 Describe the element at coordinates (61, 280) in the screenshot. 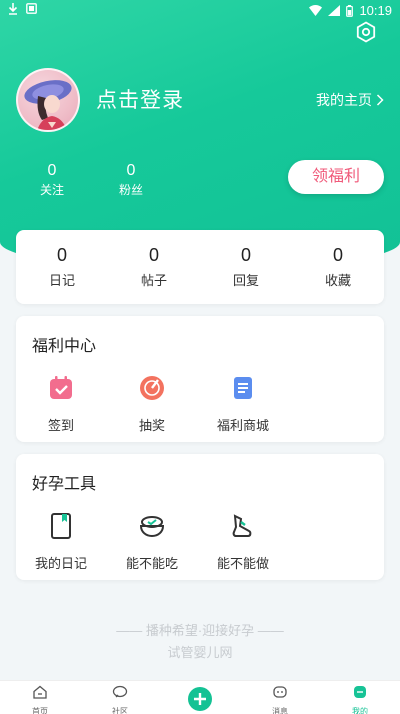

I see `diary-count-label: 日记` at that location.